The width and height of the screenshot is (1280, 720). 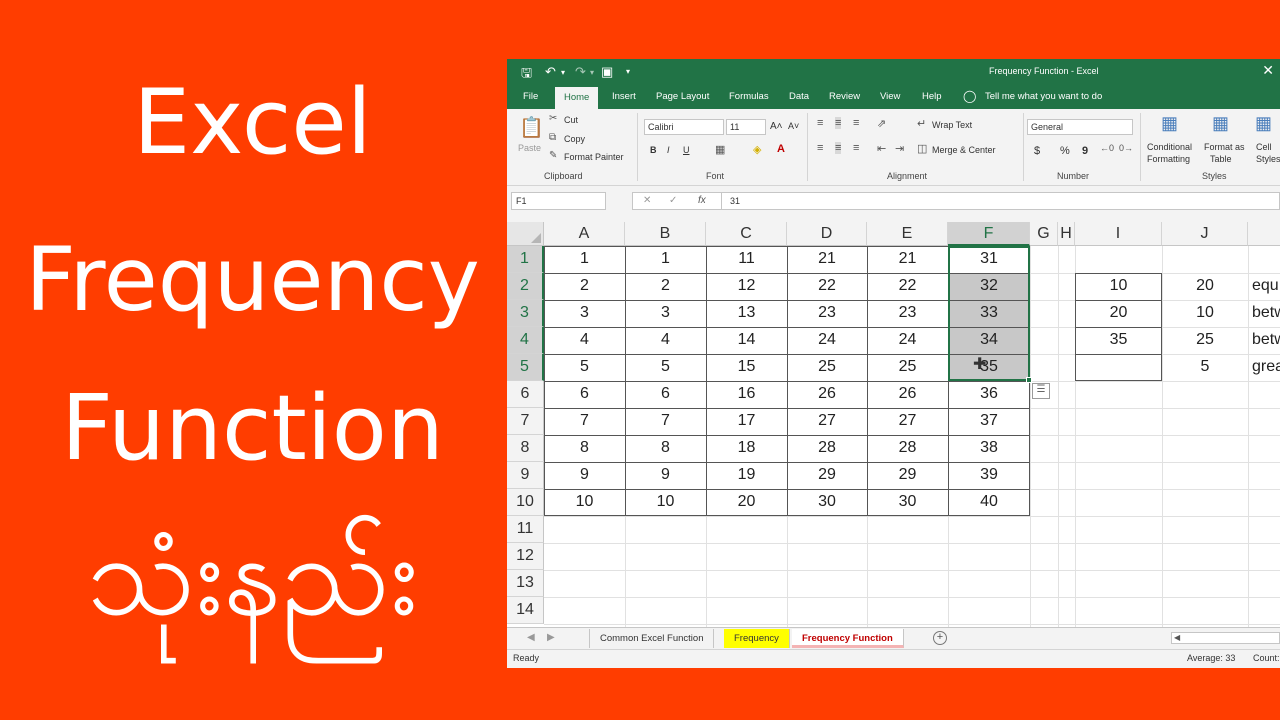 I want to click on tab-data: Data, so click(x=799, y=96).